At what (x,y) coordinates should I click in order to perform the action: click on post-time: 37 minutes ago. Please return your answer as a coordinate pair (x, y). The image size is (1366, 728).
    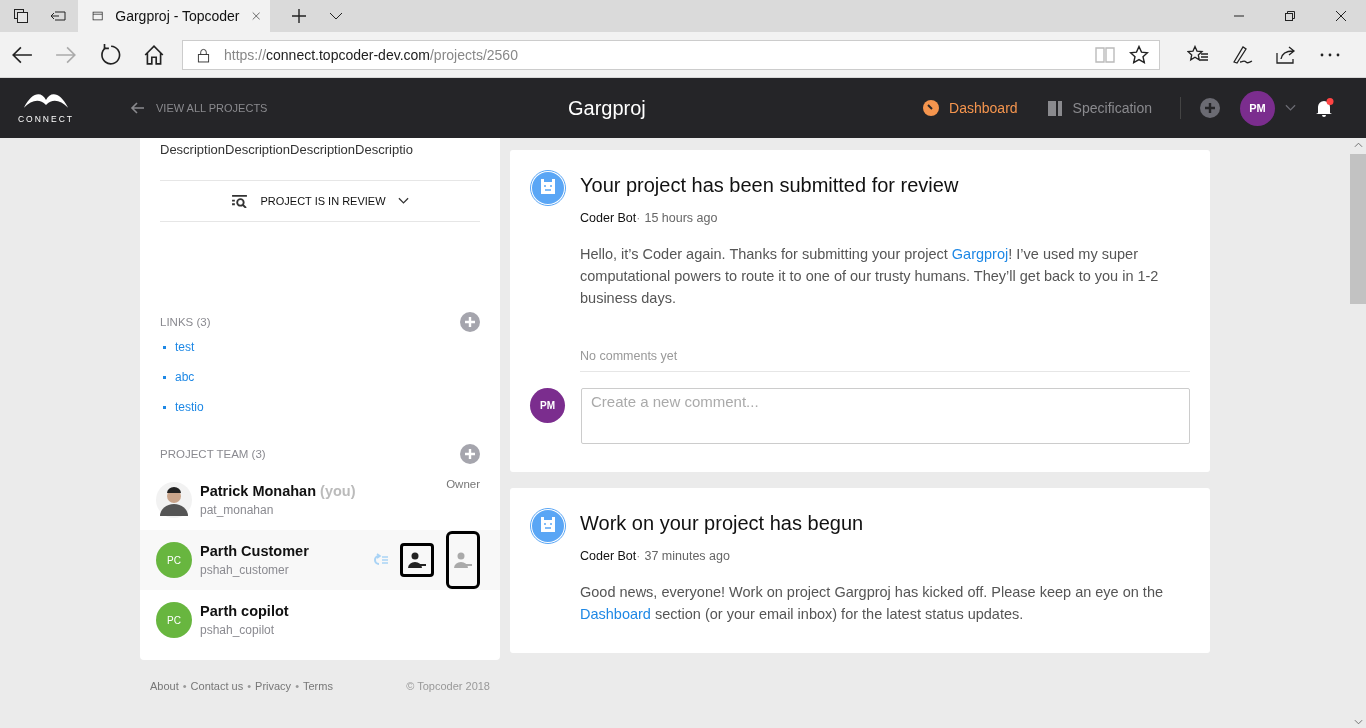
    Looking at the image, I should click on (687, 556).